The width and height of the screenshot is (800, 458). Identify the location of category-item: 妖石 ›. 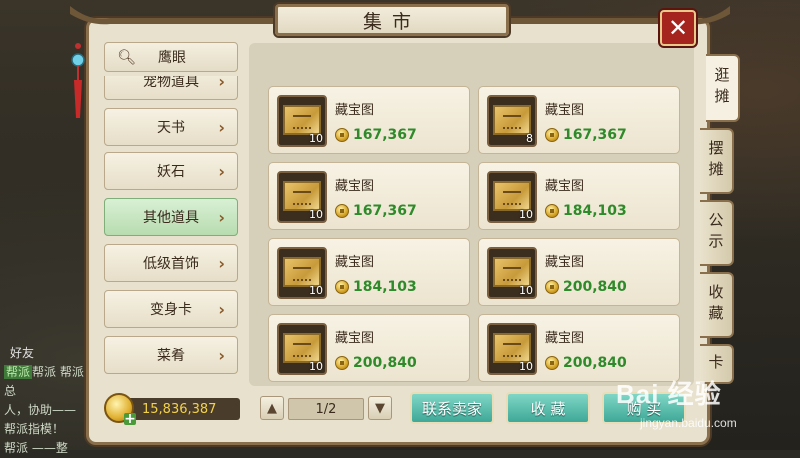
(171, 171).